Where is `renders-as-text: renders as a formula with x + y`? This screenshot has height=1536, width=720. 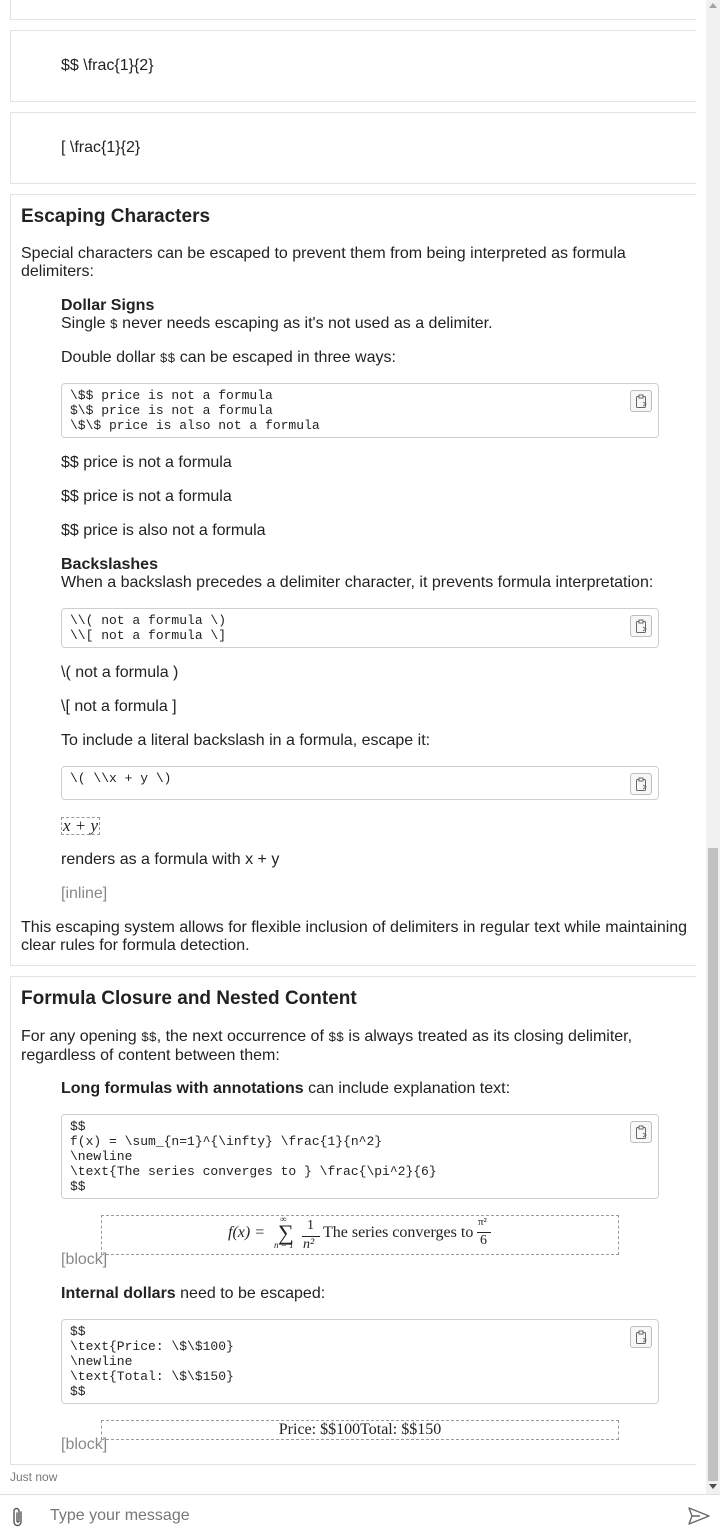
renders-as-text: renders as a formula with x + y is located at coordinates (170, 859).